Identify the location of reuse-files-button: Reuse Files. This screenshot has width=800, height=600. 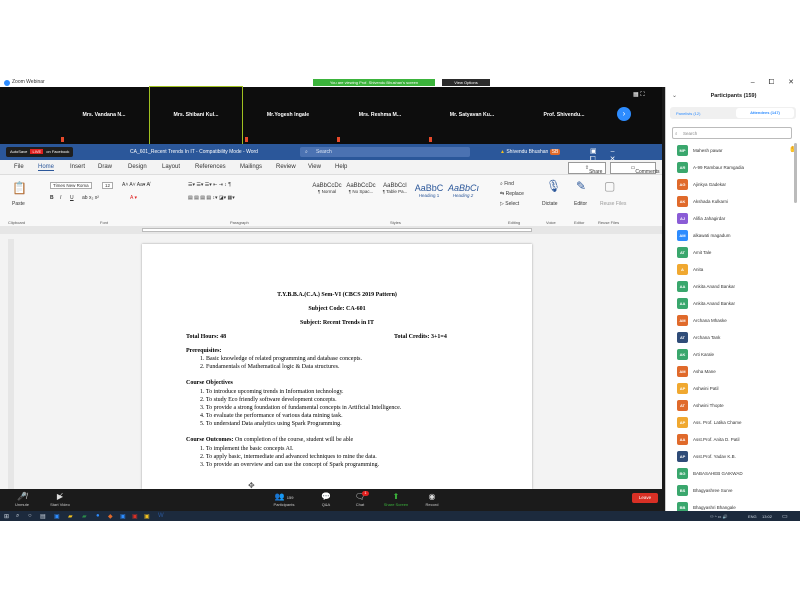
(613, 204).